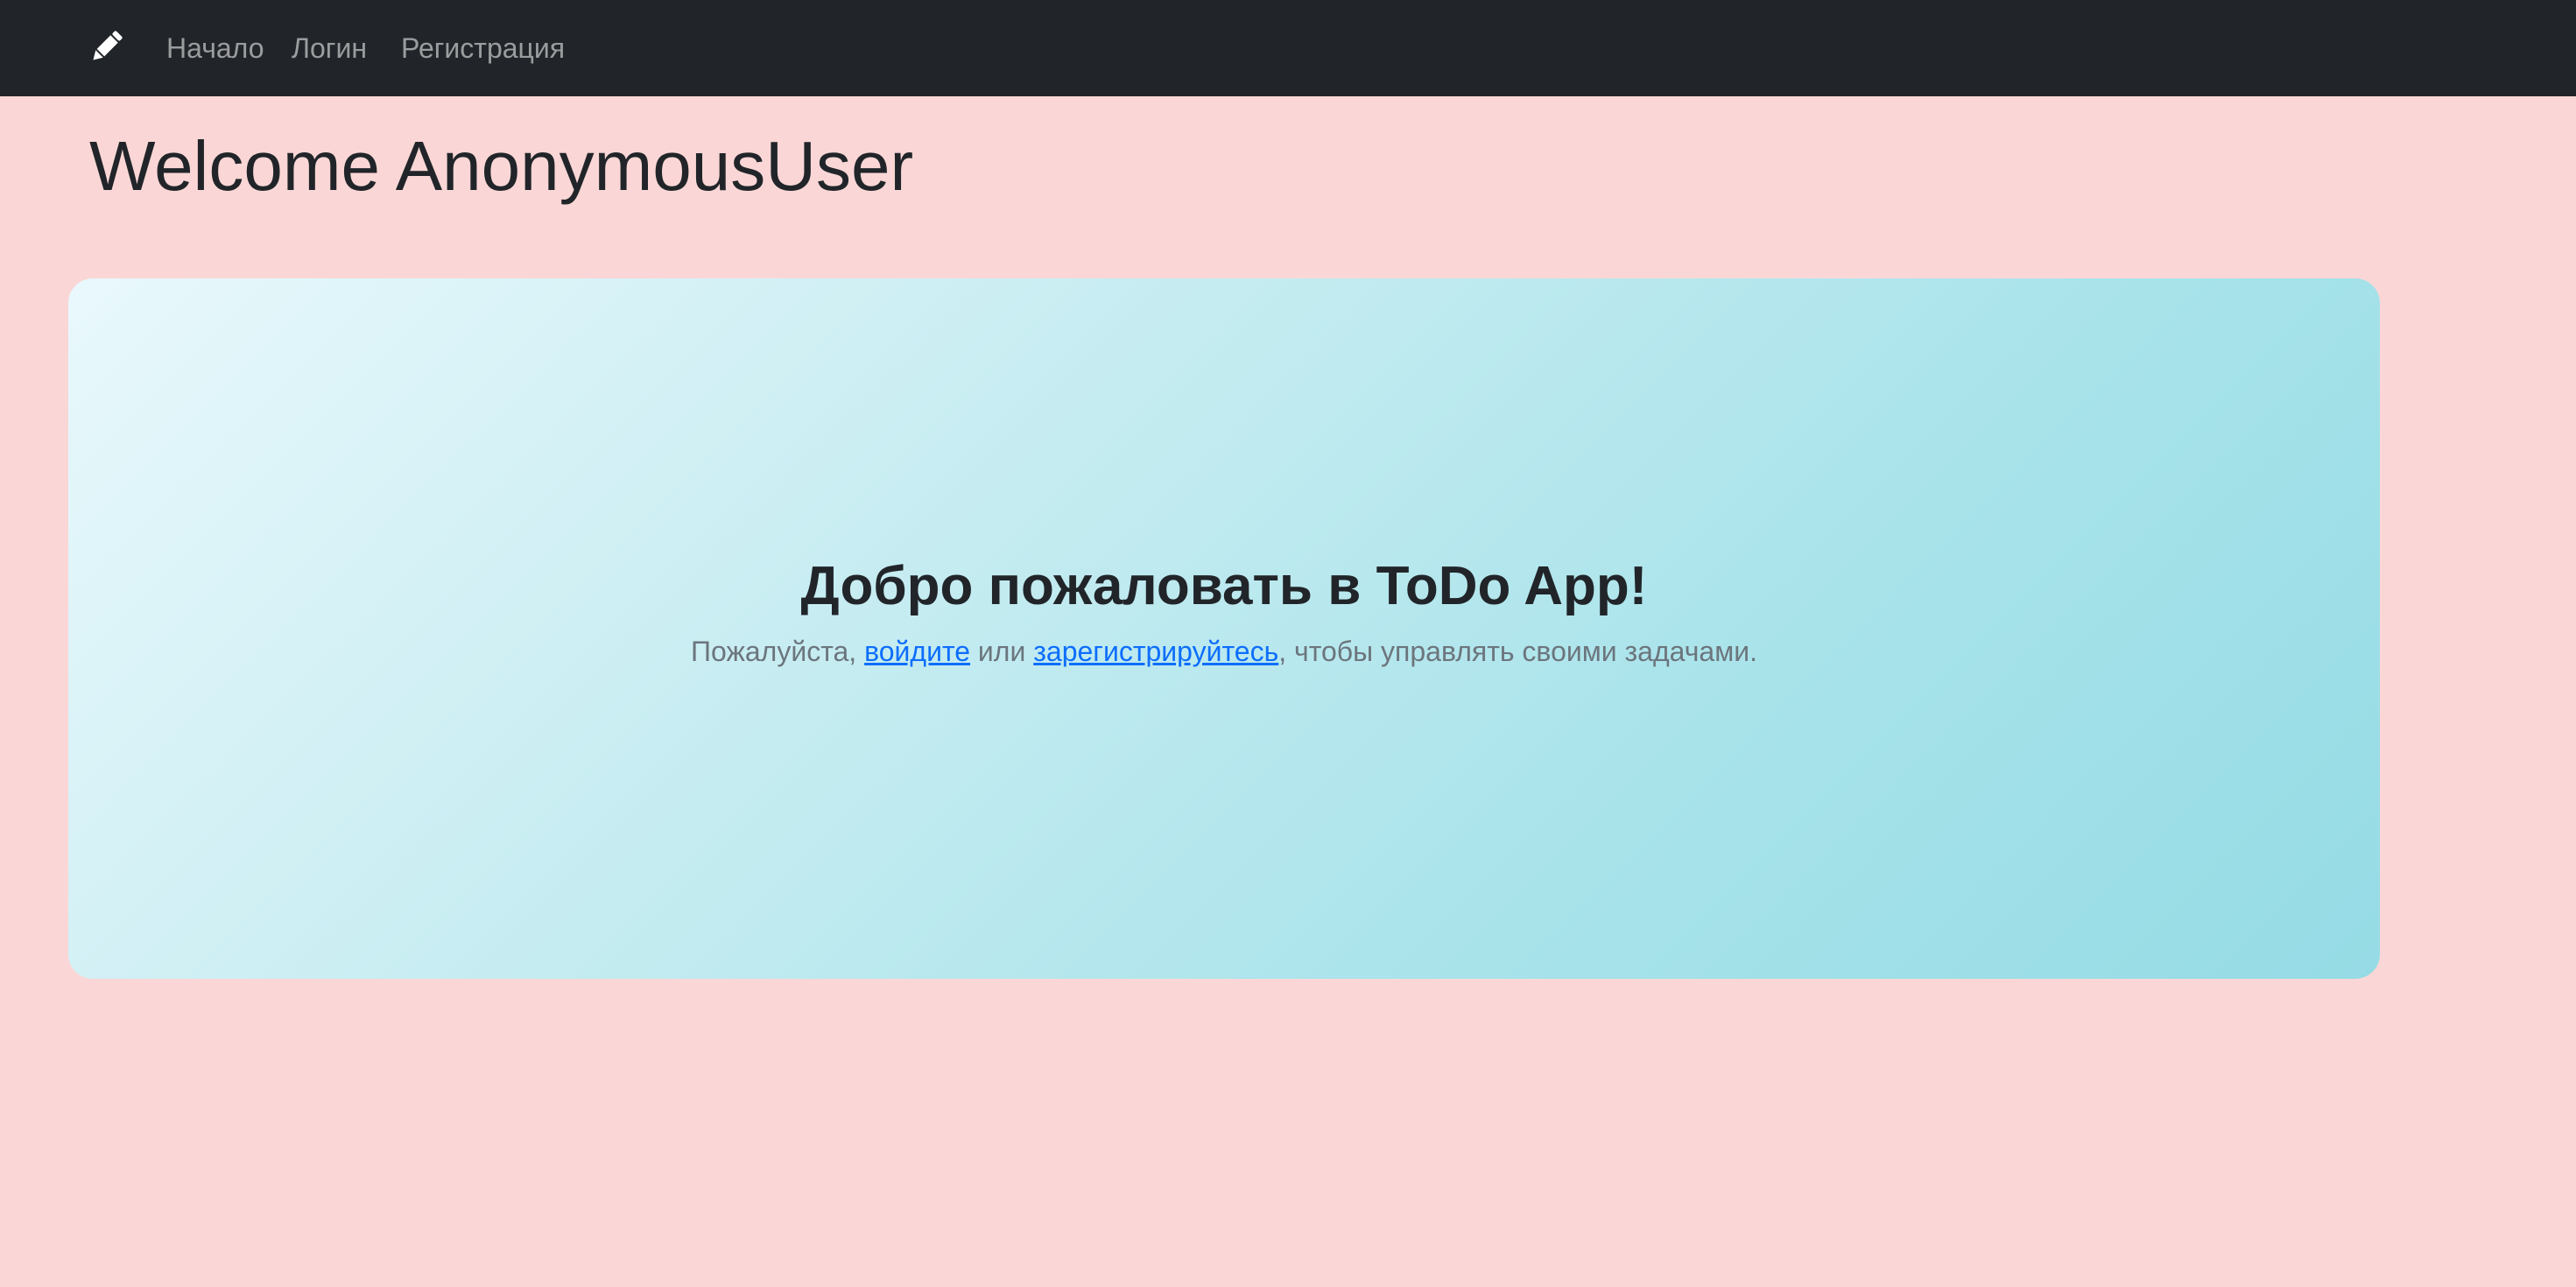 Image resolution: width=2576 pixels, height=1287 pixels. What do you see at coordinates (1224, 586) in the screenshot?
I see `hero-title: Добро пожаловать в ToDo App!` at bounding box center [1224, 586].